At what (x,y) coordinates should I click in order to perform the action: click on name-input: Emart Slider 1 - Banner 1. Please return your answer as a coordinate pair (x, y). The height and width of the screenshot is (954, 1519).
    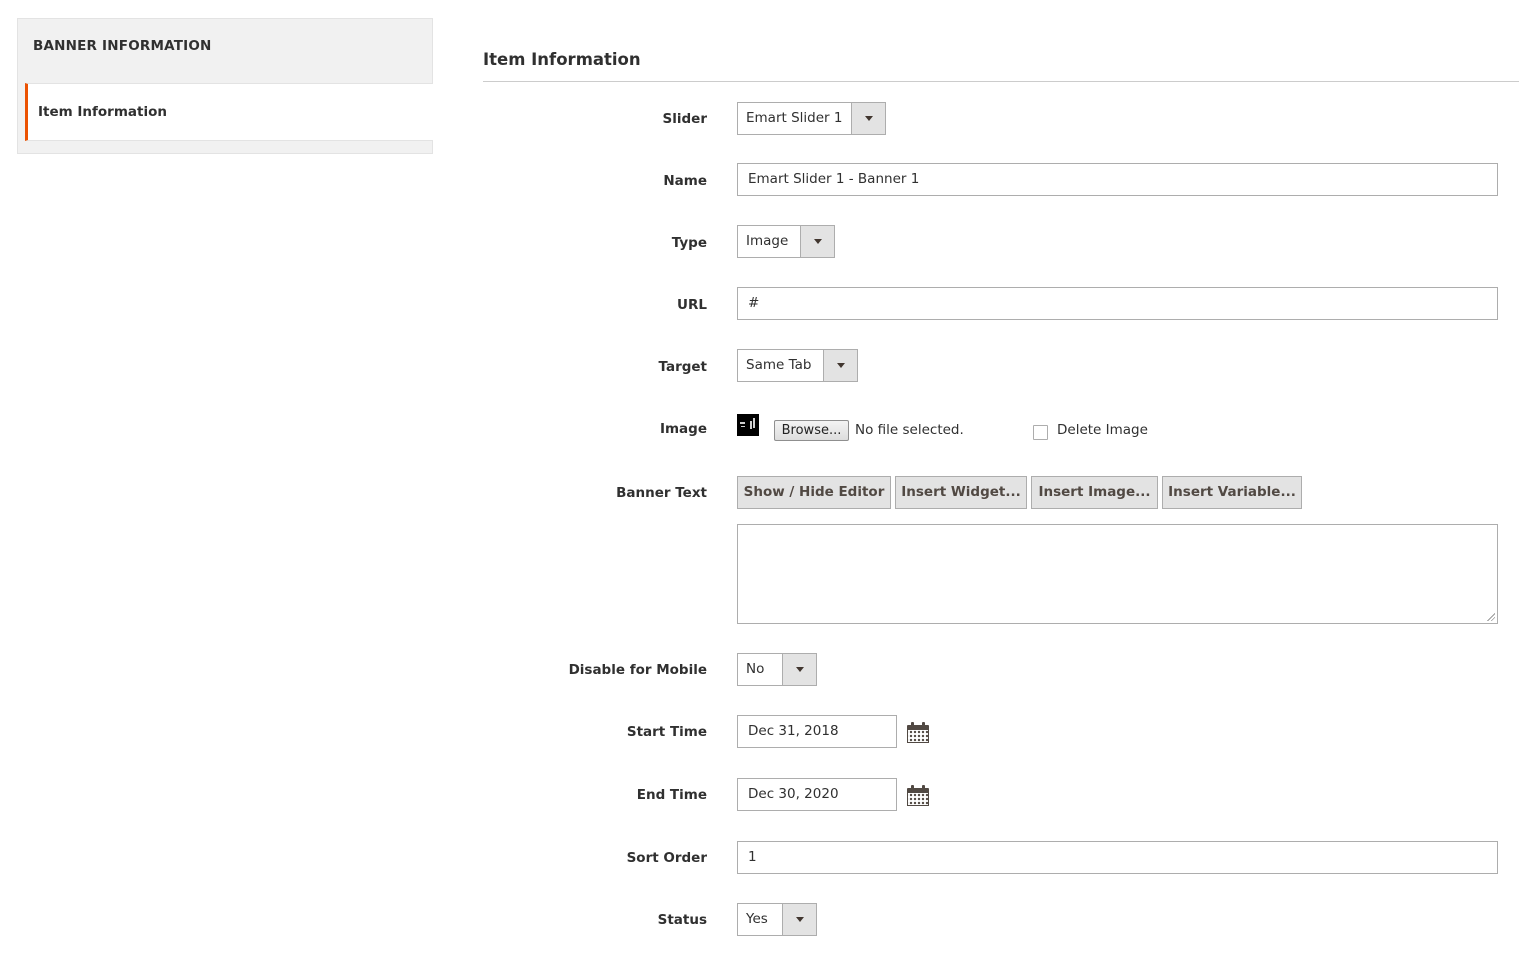
    Looking at the image, I should click on (1117, 179).